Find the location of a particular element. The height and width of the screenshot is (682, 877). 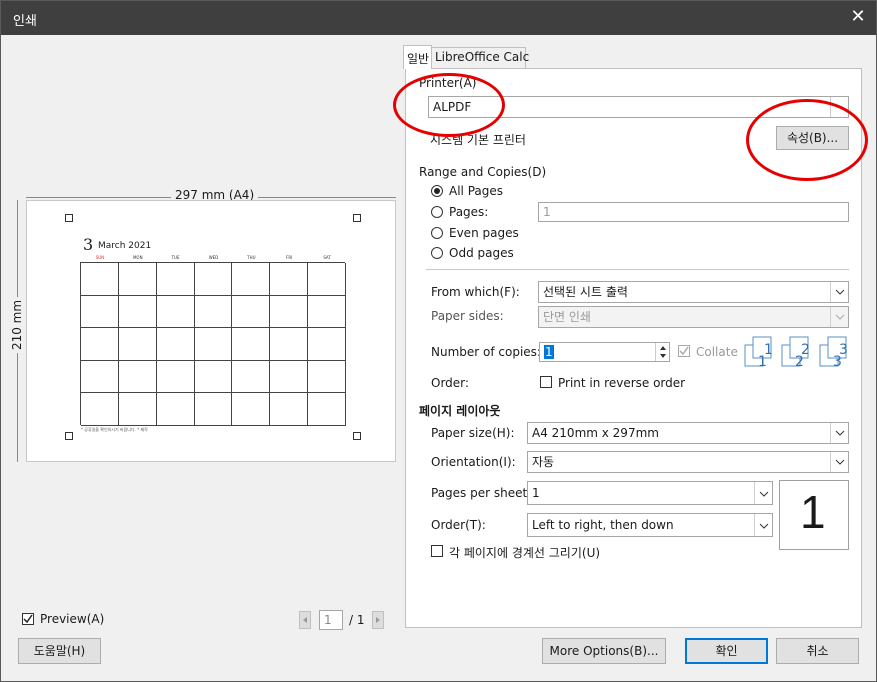

collate-pages-icon: 123 123 is located at coordinates (796, 353).